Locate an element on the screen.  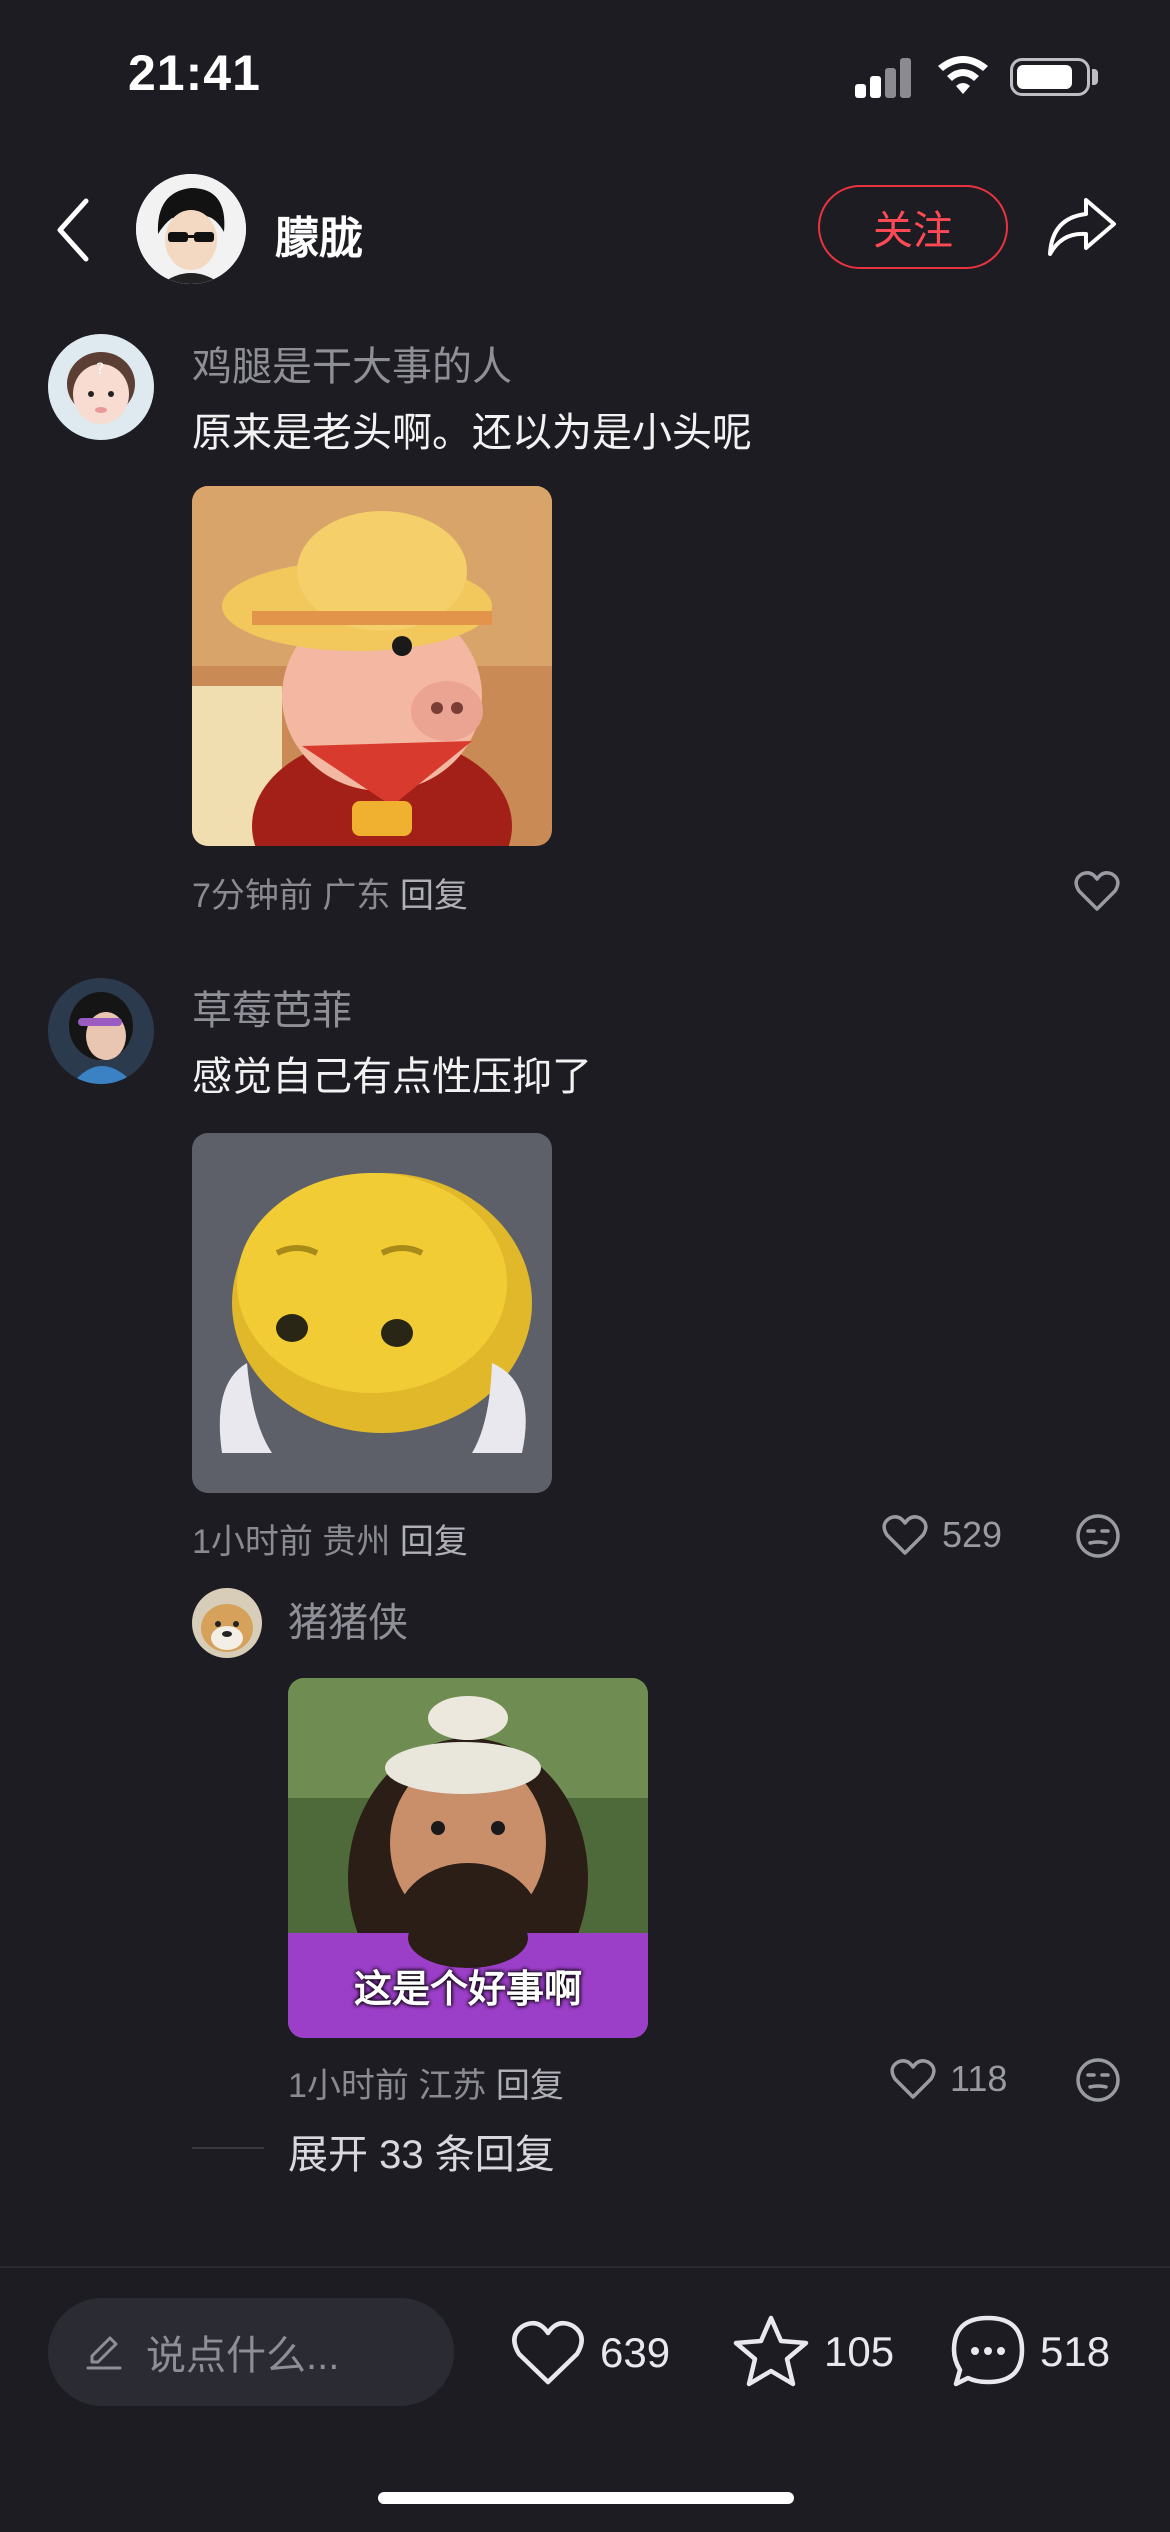
reply-sticker: 这是个好事啊 is located at coordinates (468, 1858).